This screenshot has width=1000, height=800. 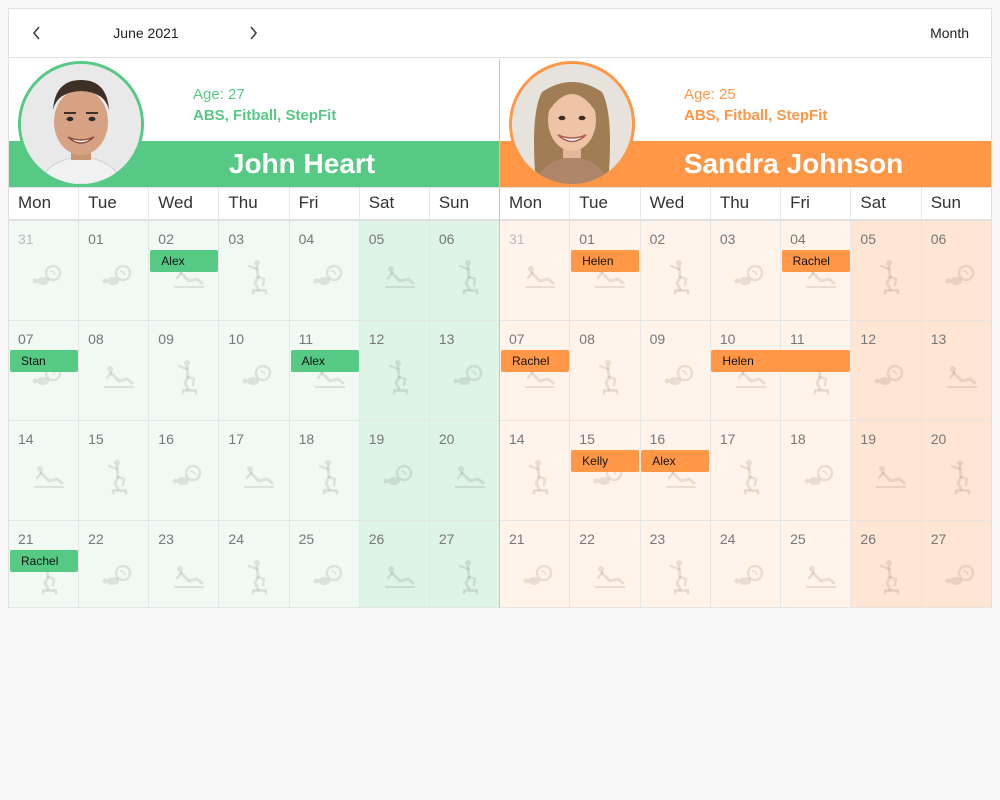 What do you see at coordinates (446, 239) in the screenshot?
I see `day-number: 06` at bounding box center [446, 239].